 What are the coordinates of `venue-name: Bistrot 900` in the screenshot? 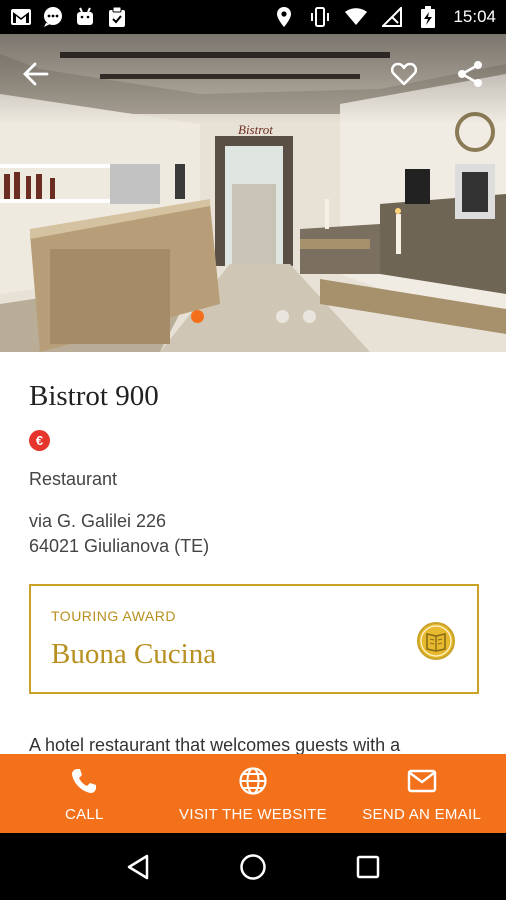 It's located at (94, 396).